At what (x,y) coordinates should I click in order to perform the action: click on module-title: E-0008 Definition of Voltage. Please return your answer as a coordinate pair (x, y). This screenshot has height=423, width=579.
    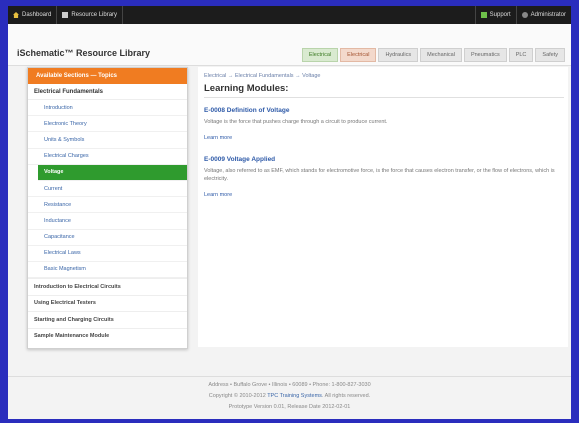
    Looking at the image, I should click on (384, 110).